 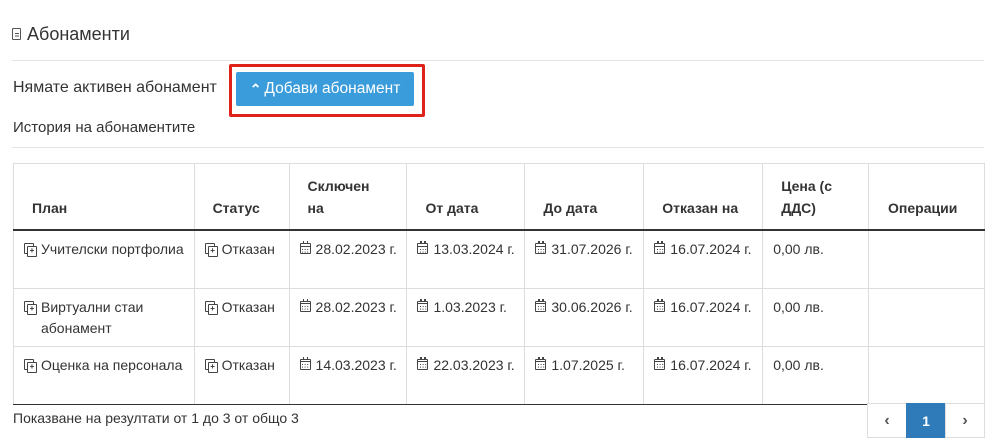 What do you see at coordinates (104, 127) in the screenshot?
I see `history-title: История на абонаментите` at bounding box center [104, 127].